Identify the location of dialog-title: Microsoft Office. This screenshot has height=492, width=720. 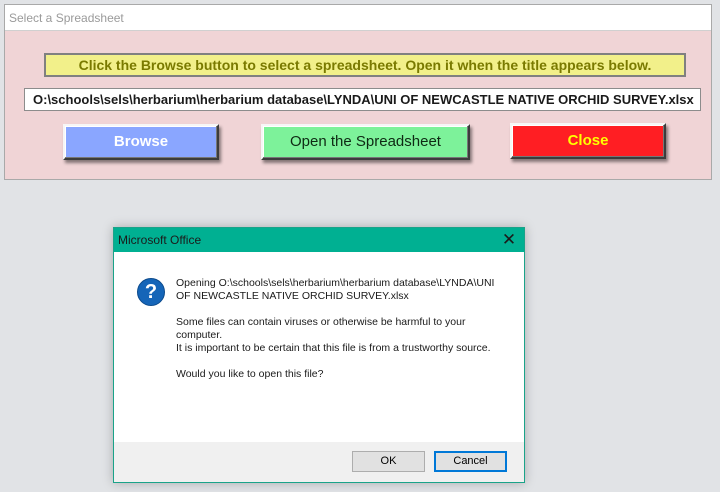
(160, 240).